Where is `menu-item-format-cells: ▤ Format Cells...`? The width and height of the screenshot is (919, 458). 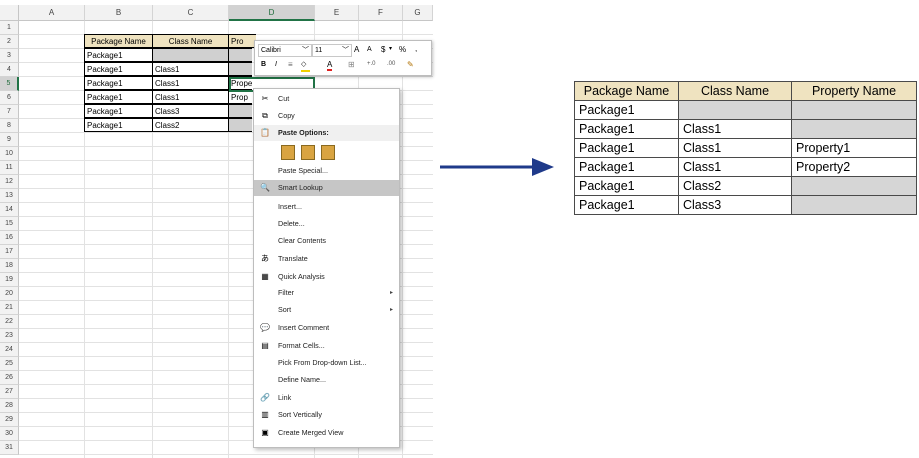
menu-item-format-cells: ▤ Format Cells... is located at coordinates (326, 346).